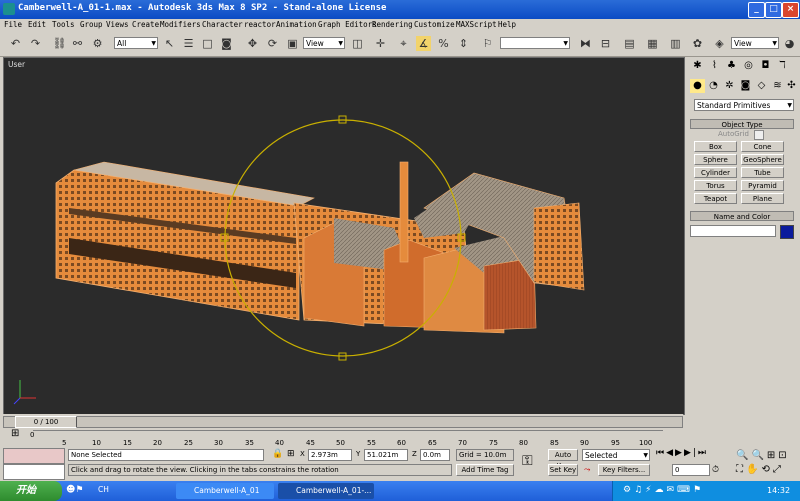 The height and width of the screenshot is (501, 800). What do you see at coordinates (691, 470) in the screenshot?
I see `current-frame-field: 0` at bounding box center [691, 470].